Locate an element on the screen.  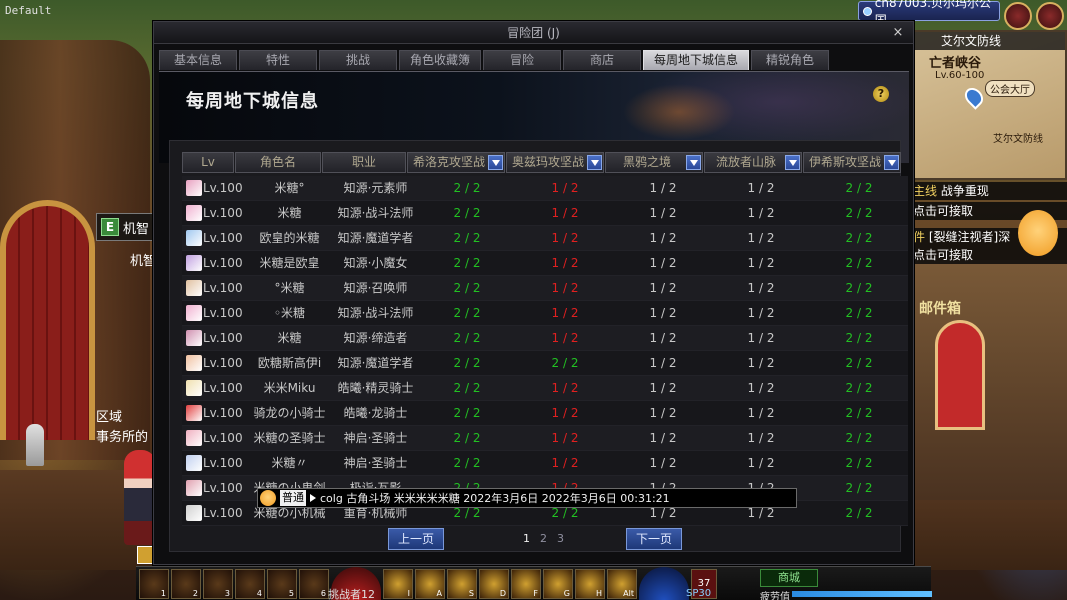
mailbox-label: 邮件箱 is located at coordinates (940, 308).